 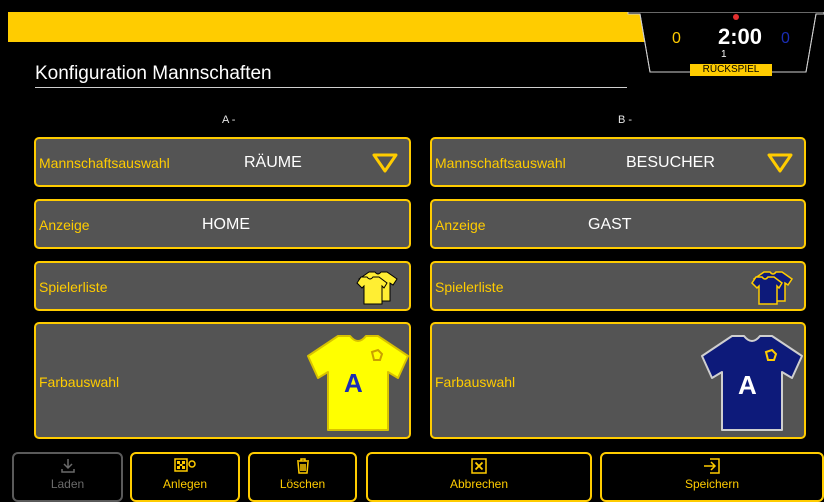 What do you see at coordinates (785, 38) in the screenshot?
I see `score-guest: 0` at bounding box center [785, 38].